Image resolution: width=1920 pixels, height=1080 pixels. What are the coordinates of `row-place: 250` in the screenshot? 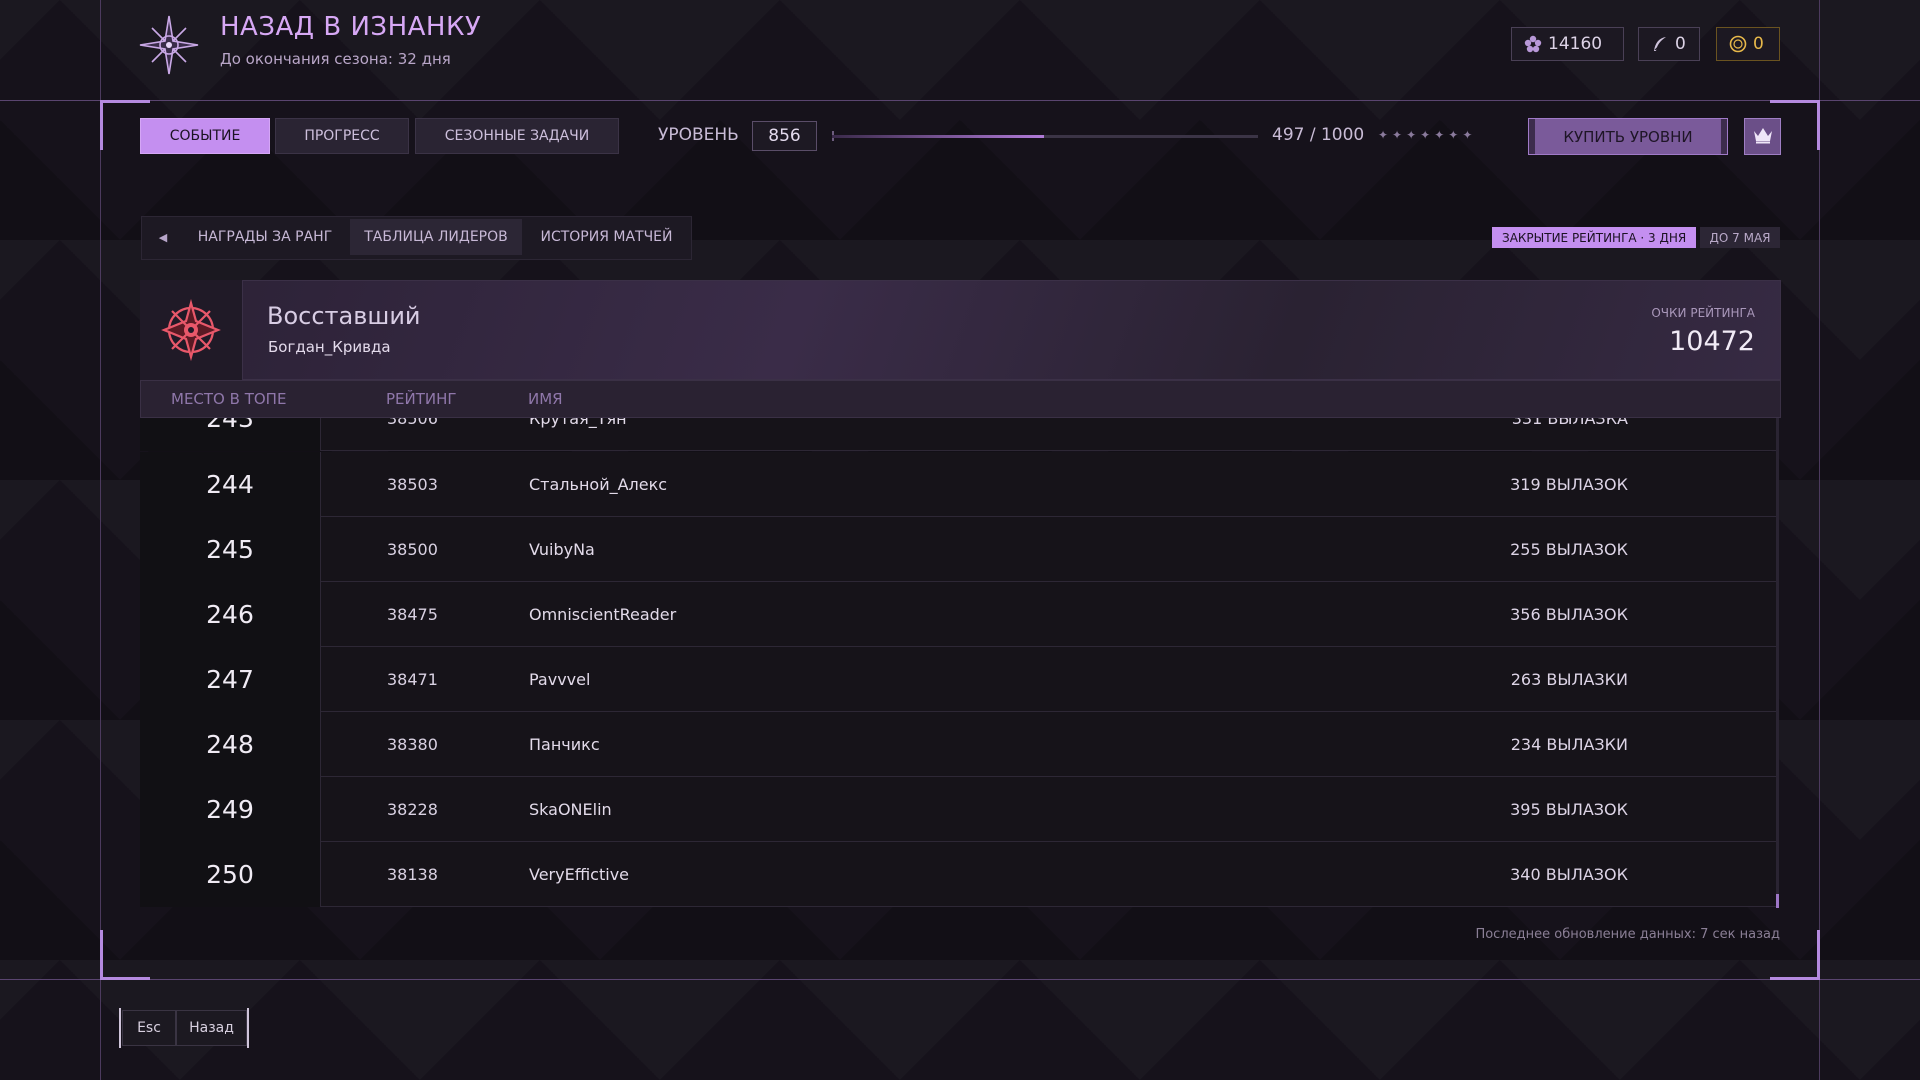 It's located at (230, 874).